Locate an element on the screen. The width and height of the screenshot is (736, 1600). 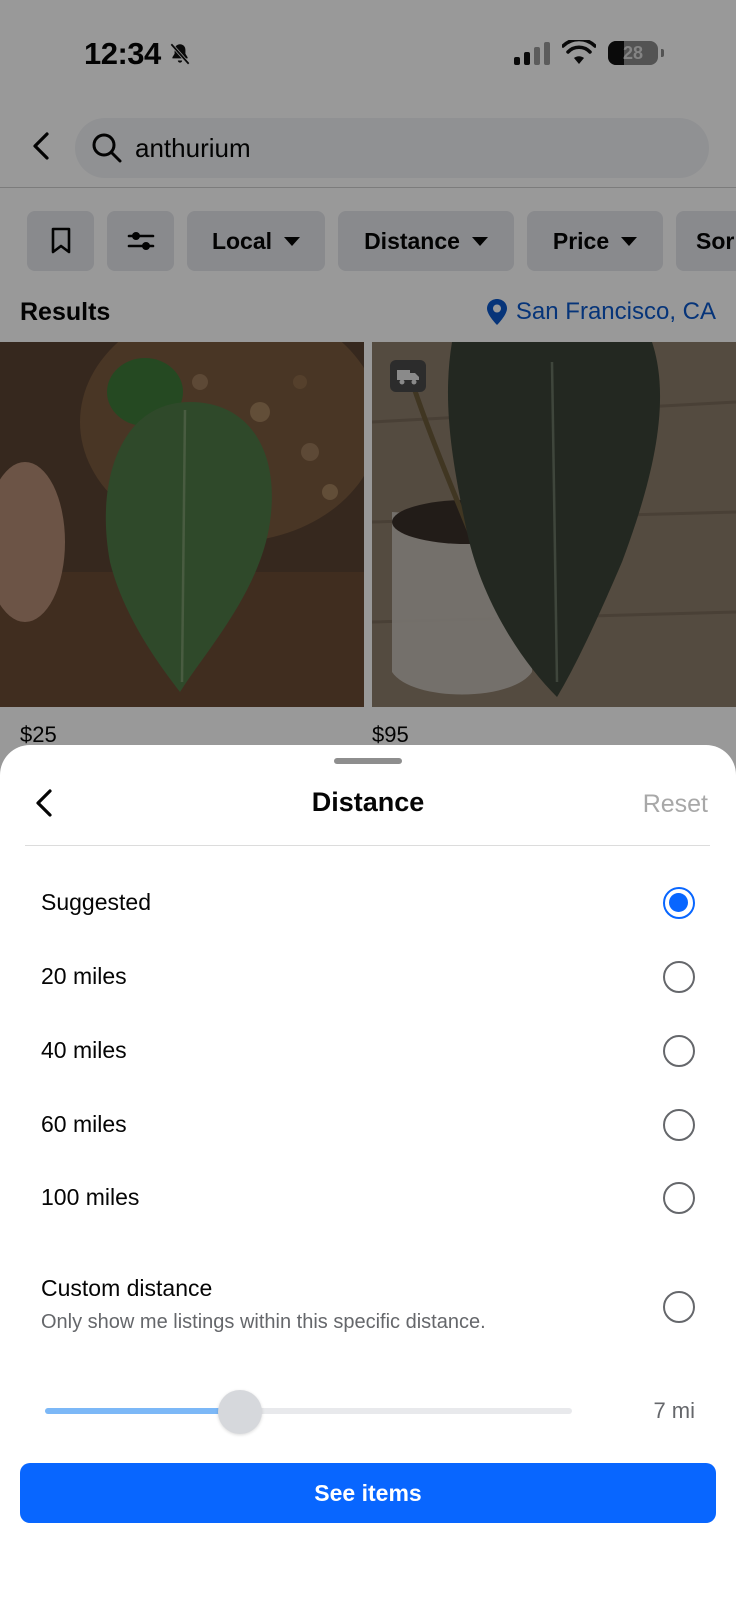
distance-slider is located at coordinates (308, 1412).